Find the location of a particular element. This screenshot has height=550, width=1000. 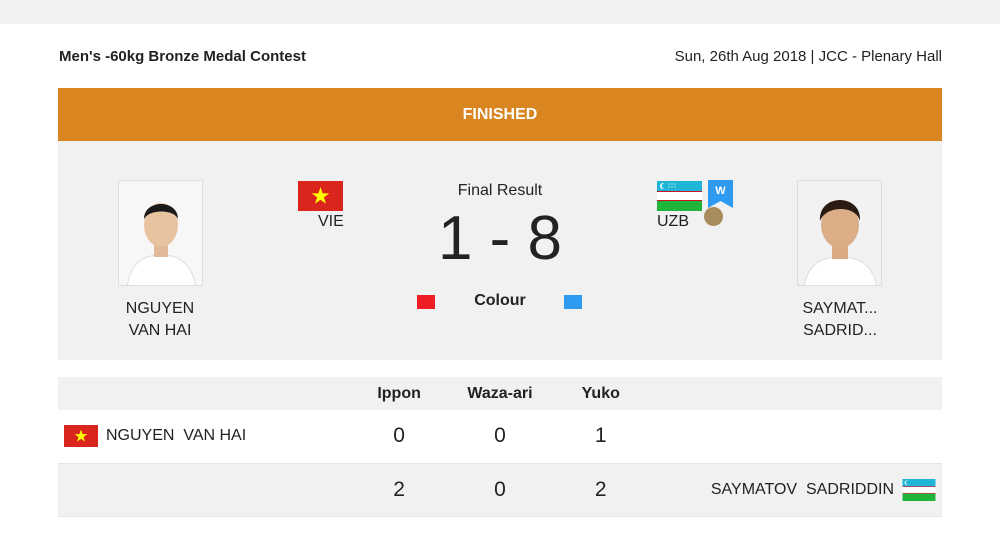

table-cell-yuko: 2 is located at coordinates (601, 490).